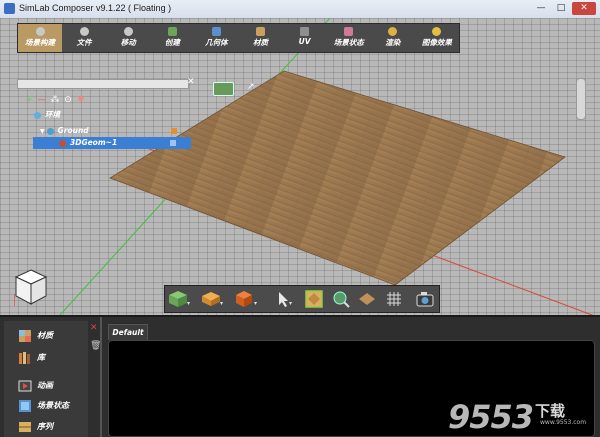 Image resolution: width=600 pixels, height=437 pixels. What do you see at coordinates (285, 299) in the screenshot?
I see `select-arrow-icon: ▾` at bounding box center [285, 299].